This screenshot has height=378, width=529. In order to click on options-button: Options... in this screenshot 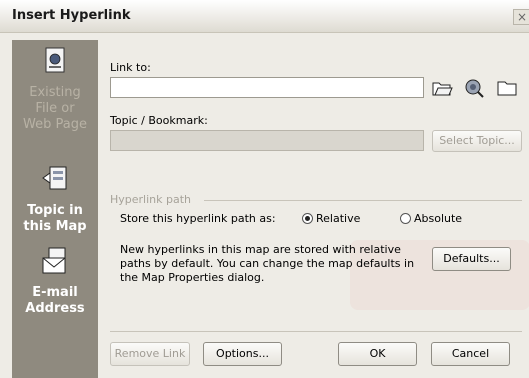, I will do `click(242, 354)`.